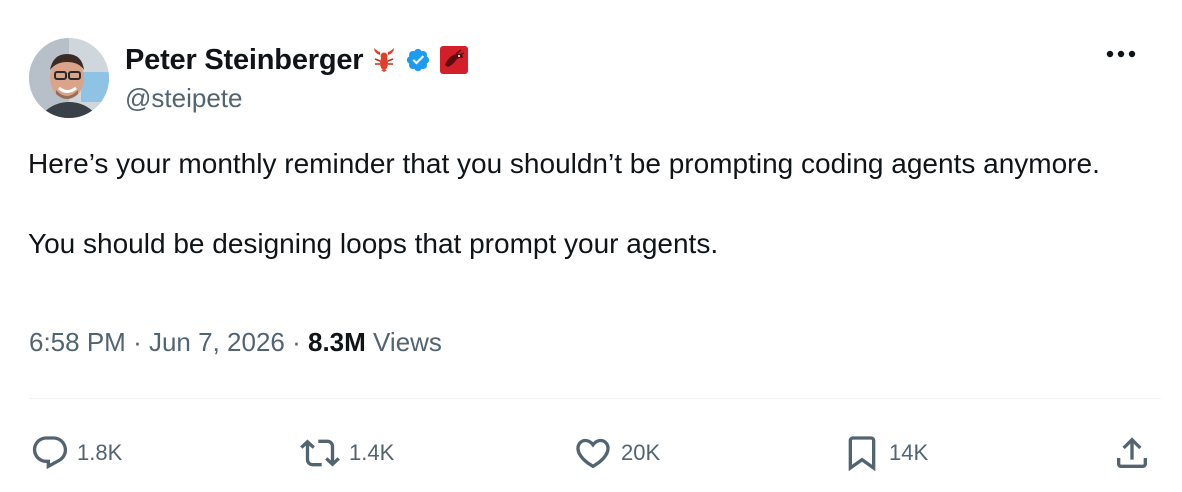 The image size is (1182, 492). What do you see at coordinates (885, 453) in the screenshot?
I see `bookmark-button: 14K` at bounding box center [885, 453].